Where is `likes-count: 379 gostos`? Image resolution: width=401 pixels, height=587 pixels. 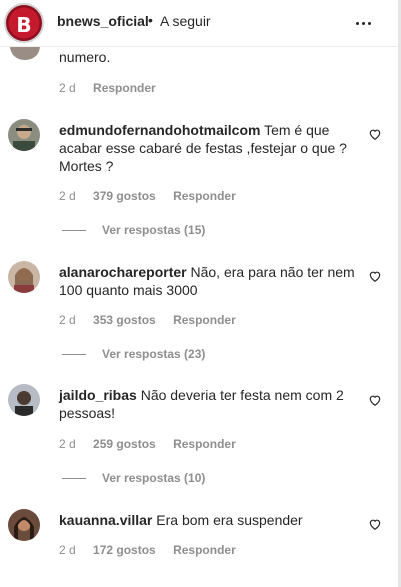 likes-count: 379 gostos is located at coordinates (124, 196).